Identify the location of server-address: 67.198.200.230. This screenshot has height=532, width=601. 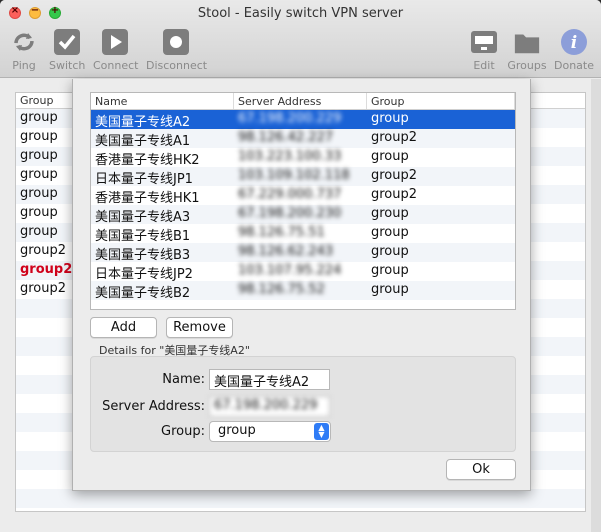
(290, 213).